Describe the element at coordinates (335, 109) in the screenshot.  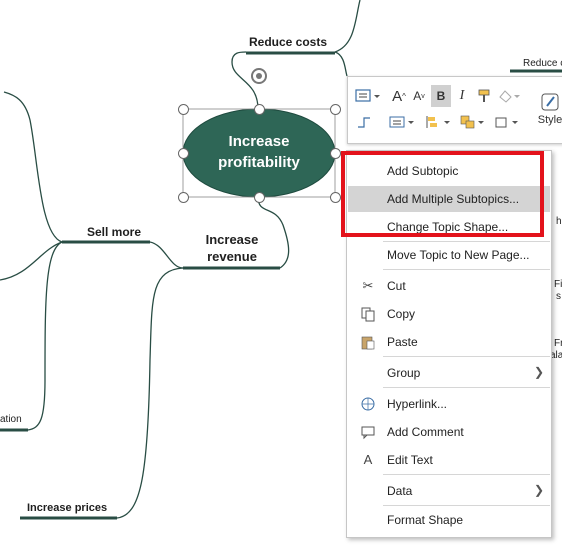
I see `resize-handle-ne` at that location.